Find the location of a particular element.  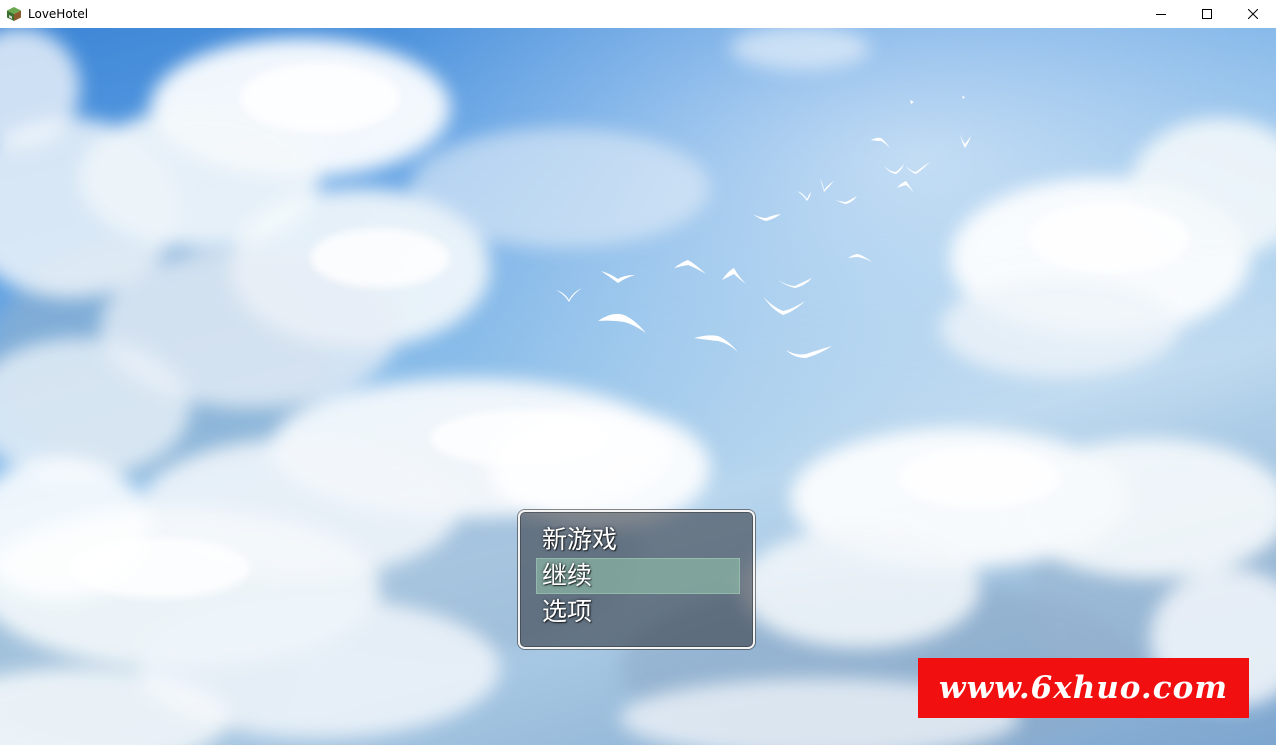

watermark-banner: www.6xhuo.com is located at coordinates (1083, 688).